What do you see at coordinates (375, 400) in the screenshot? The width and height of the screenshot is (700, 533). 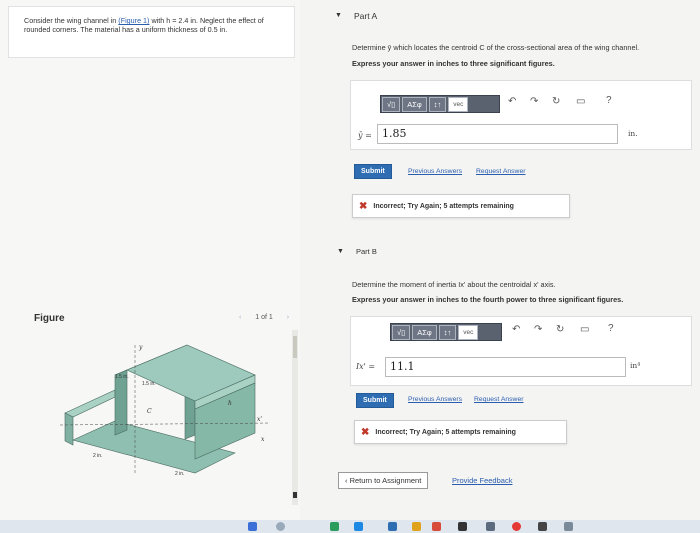 I see `part-b-submit-button: Submit` at bounding box center [375, 400].